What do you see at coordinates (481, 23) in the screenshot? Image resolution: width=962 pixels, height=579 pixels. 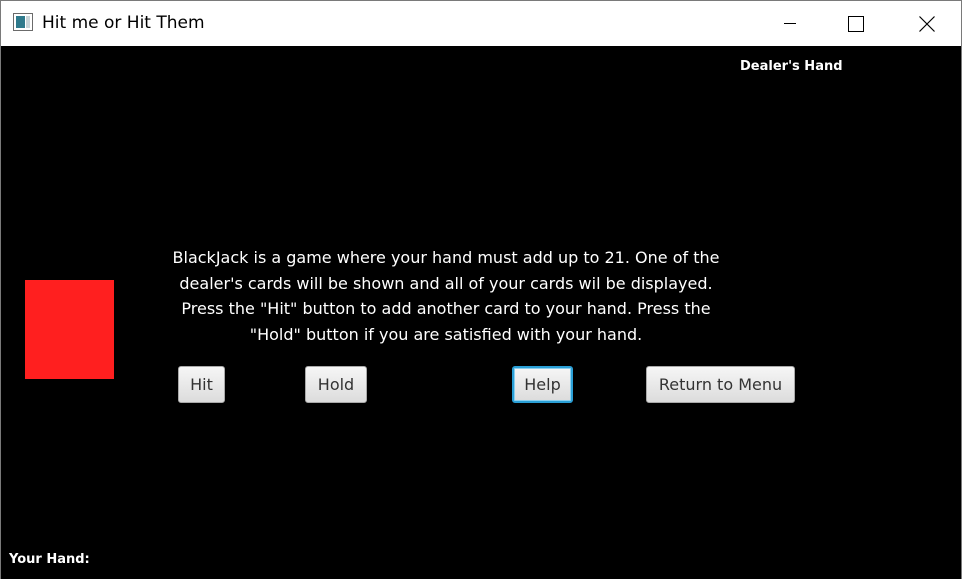 I see `title-bar: Hit me or Hit Them` at bounding box center [481, 23].